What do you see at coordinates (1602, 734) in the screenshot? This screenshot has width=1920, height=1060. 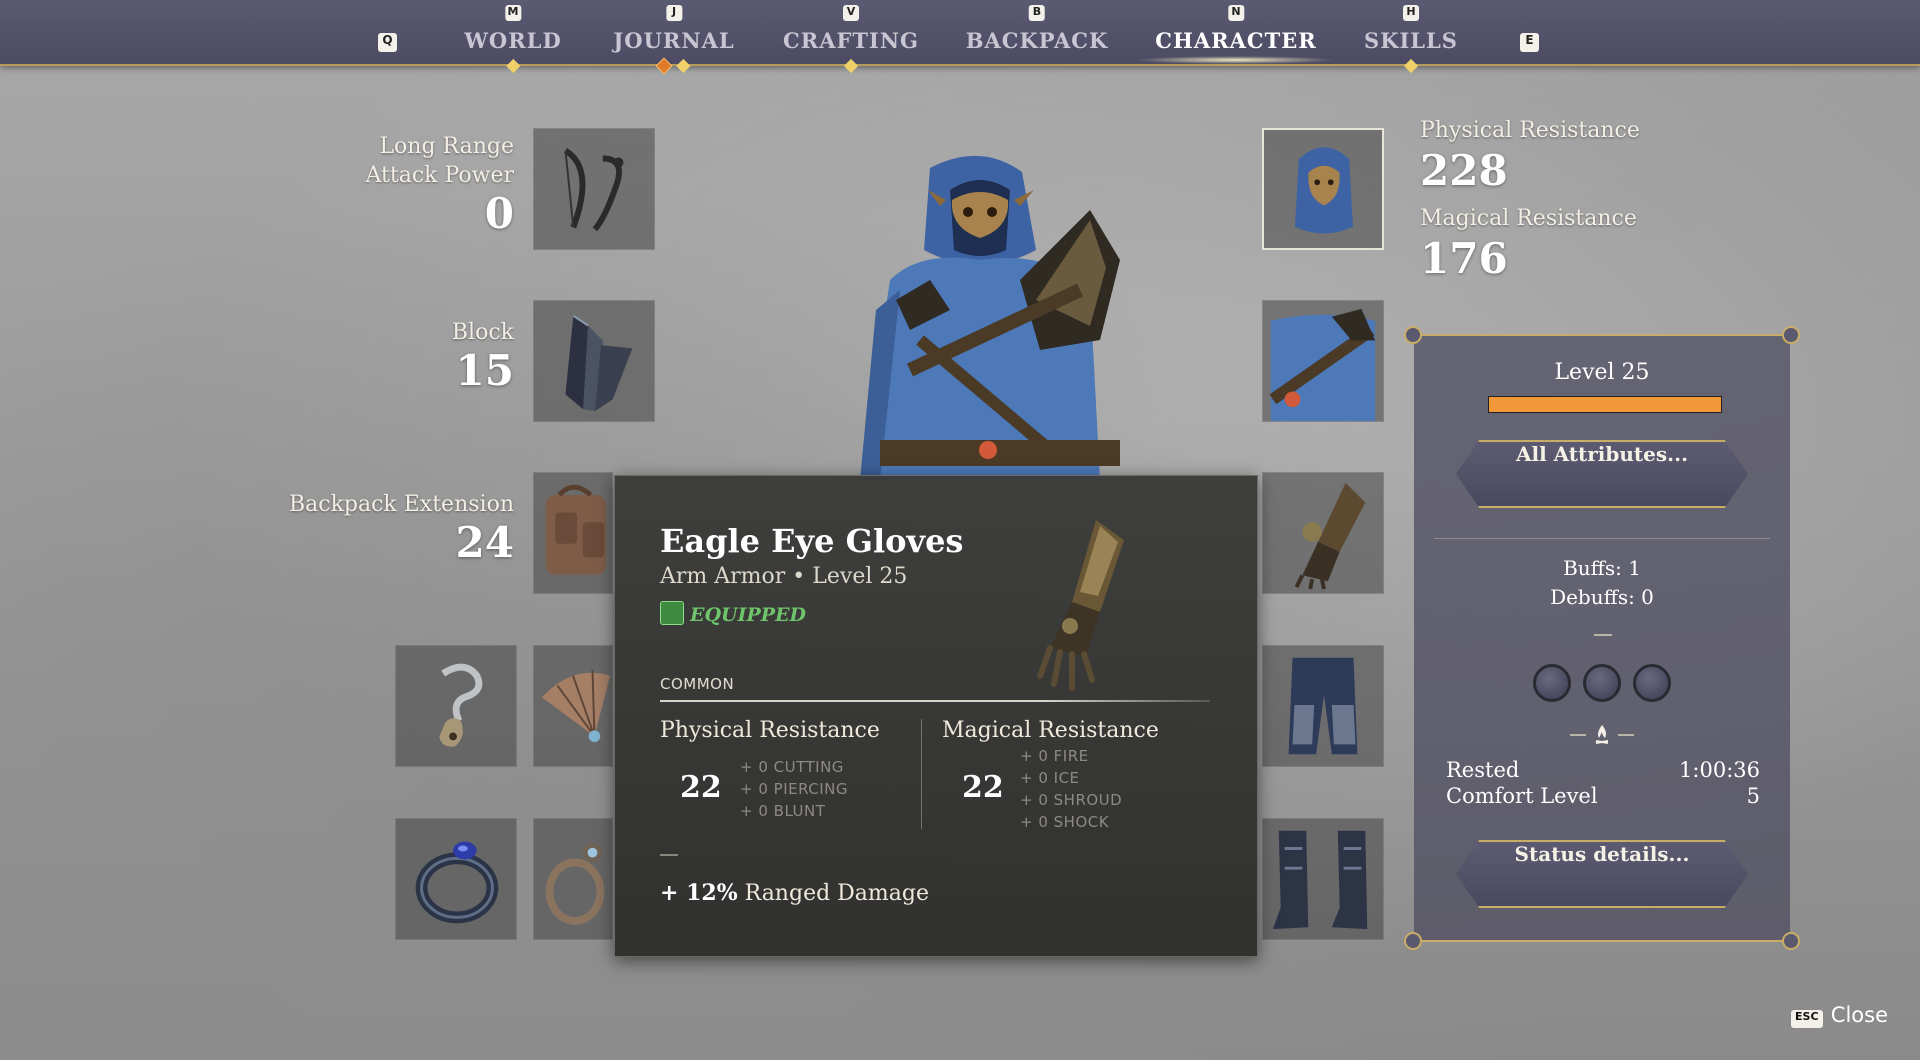 I see `campfire-icon` at bounding box center [1602, 734].